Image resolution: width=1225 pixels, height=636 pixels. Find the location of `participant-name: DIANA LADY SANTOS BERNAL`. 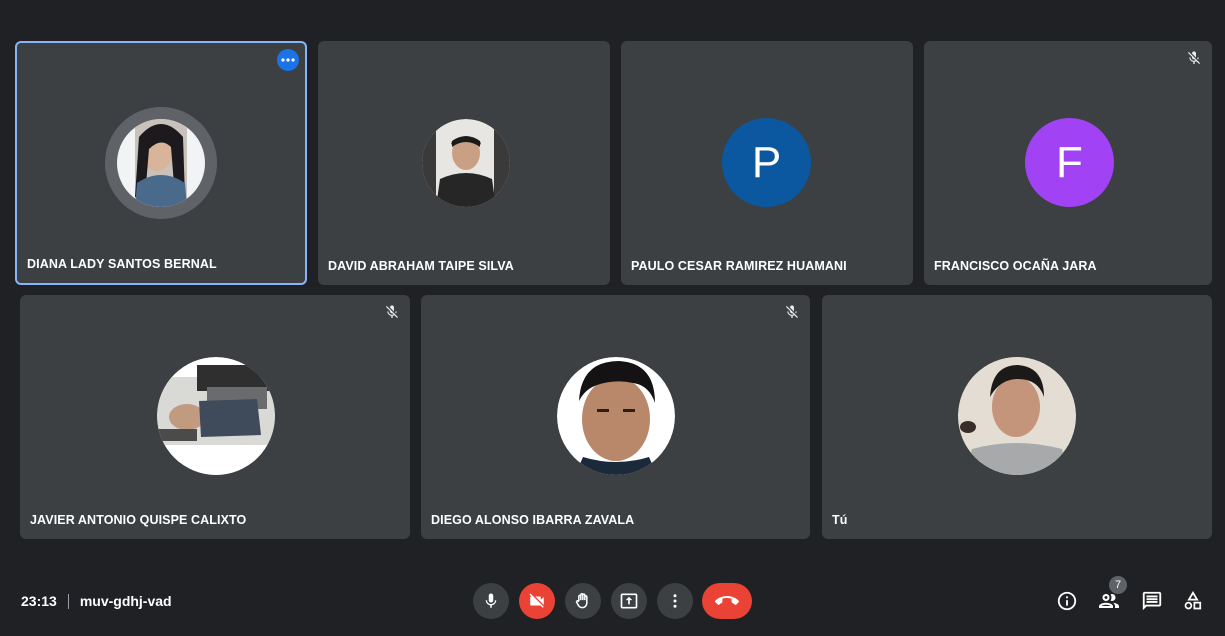

participant-name: DIANA LADY SANTOS BERNAL is located at coordinates (122, 264).